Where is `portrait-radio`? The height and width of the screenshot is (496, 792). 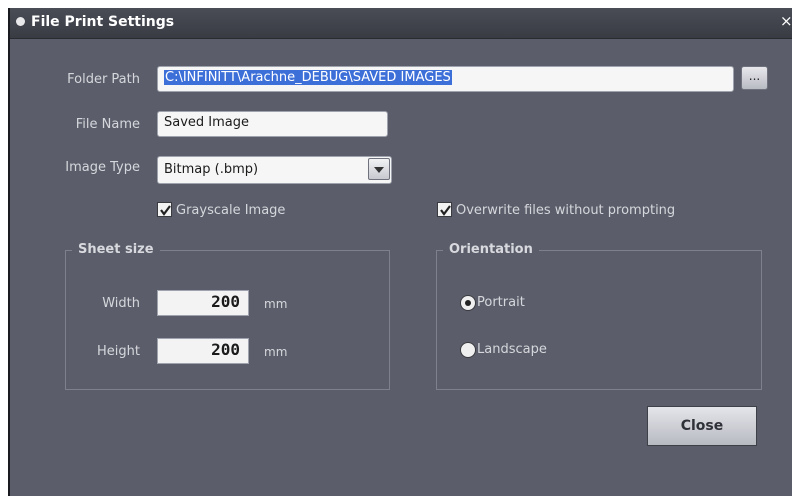 portrait-radio is located at coordinates (468, 303).